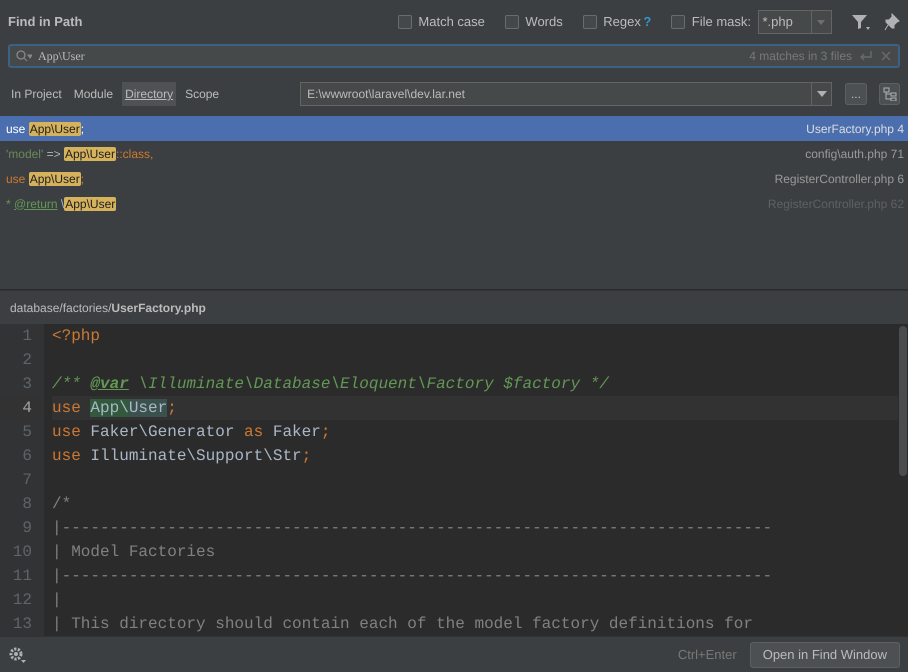 The image size is (908, 672). I want to click on file-location: config\auth.php 71, so click(854, 154).